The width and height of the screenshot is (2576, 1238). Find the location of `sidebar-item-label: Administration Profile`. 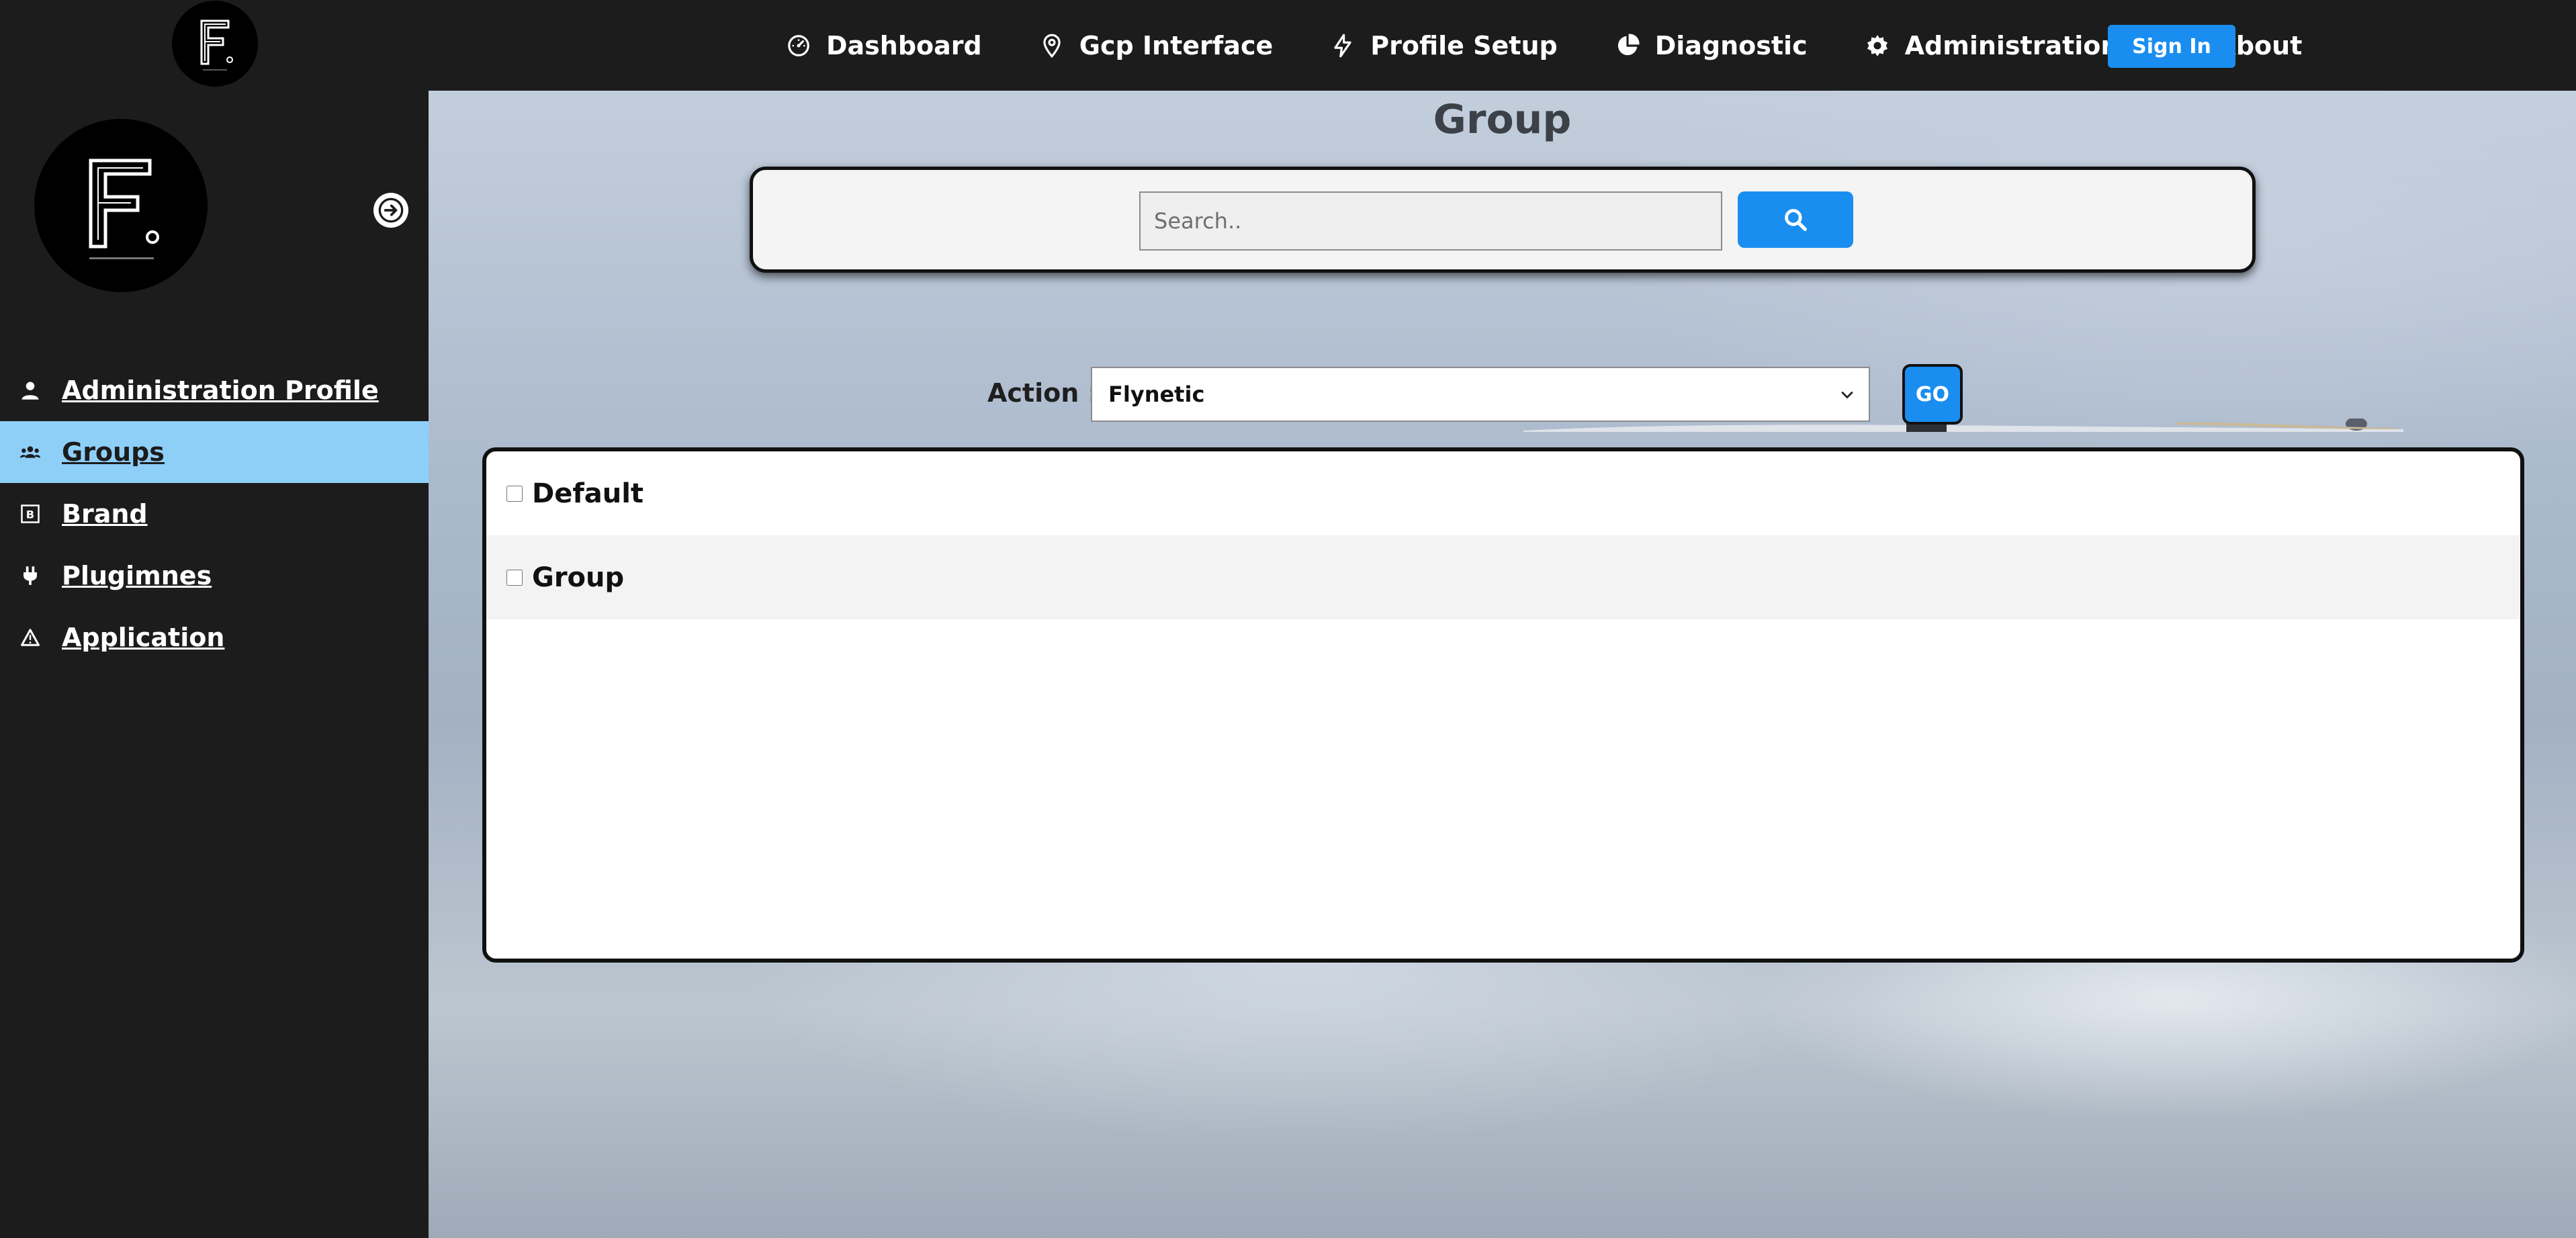

sidebar-item-label: Administration Profile is located at coordinates (220, 390).